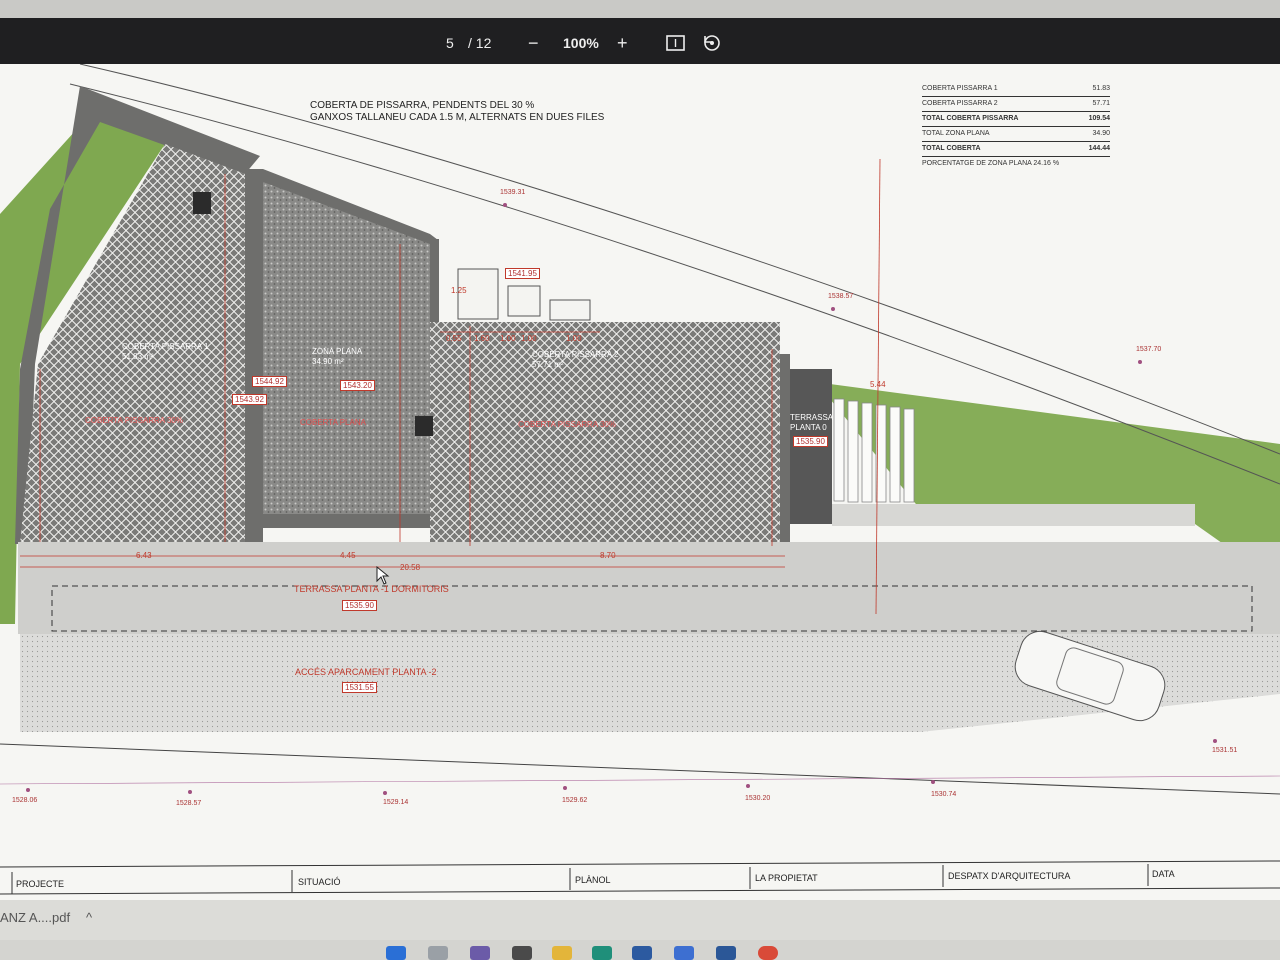 This screenshot has height=960, width=1280. Describe the element at coordinates (40, 884) in the screenshot. I see `titleblock-projecte: PROJECTE` at that location.